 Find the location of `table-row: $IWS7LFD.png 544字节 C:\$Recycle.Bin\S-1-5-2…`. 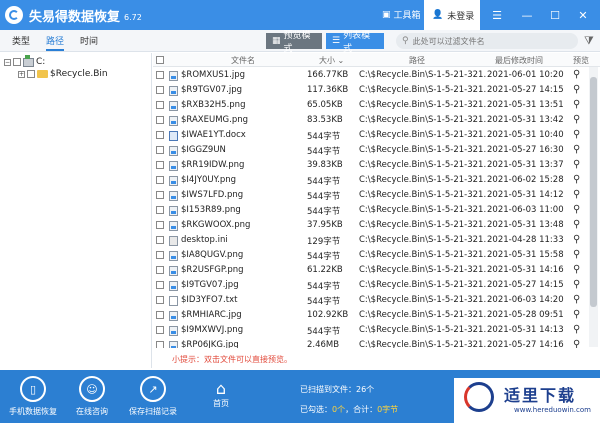

table-row: $IWS7LFD.png 544字节 C:\$Recycle.Bin\S-1-5-2… is located at coordinates (376, 195).